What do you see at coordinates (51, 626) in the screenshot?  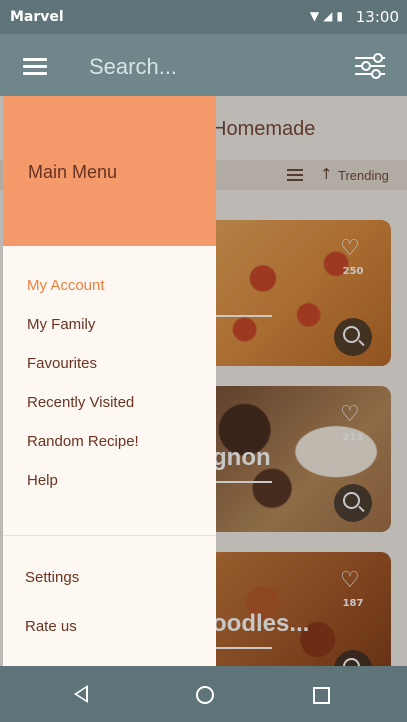 I see `drawer-item-rate-us: Rate us` at bounding box center [51, 626].